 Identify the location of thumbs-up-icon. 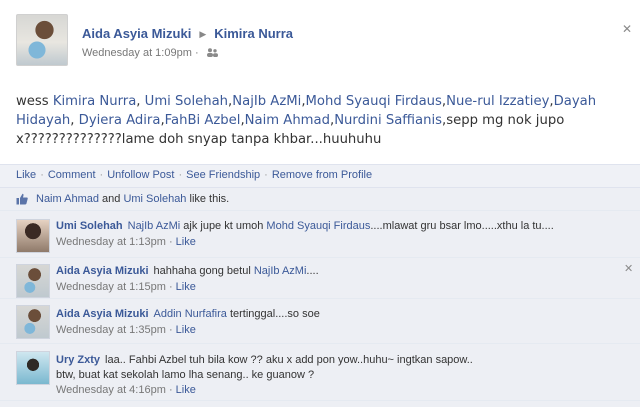
(22, 199).